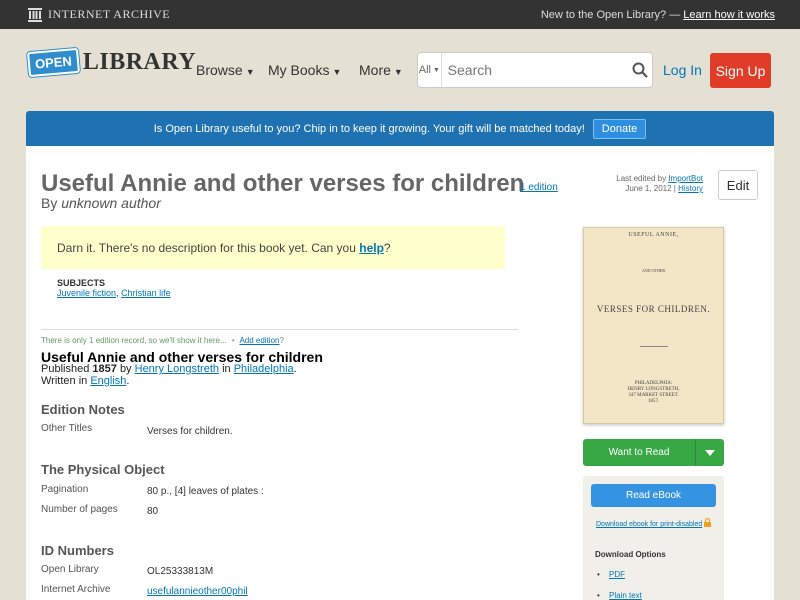  Describe the element at coordinates (205, 491) in the screenshot. I see `pagination-value: 80 p., [4] leaves of plates :` at that location.